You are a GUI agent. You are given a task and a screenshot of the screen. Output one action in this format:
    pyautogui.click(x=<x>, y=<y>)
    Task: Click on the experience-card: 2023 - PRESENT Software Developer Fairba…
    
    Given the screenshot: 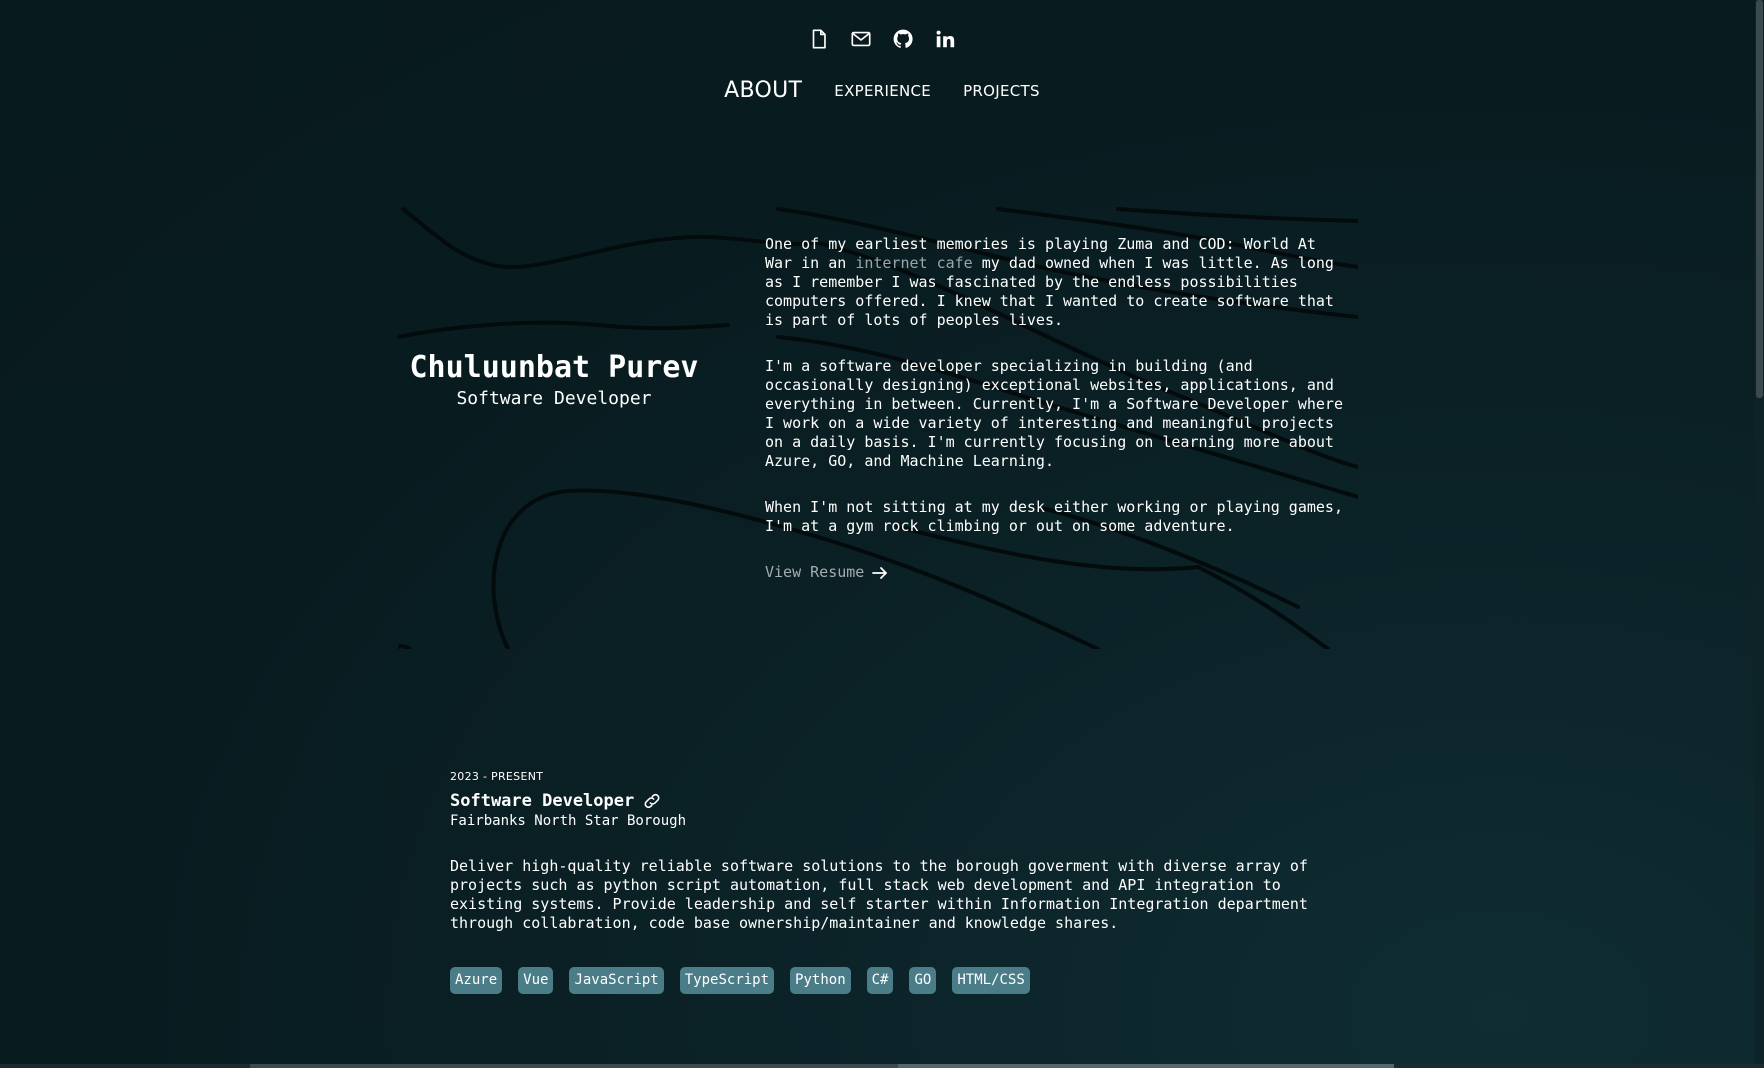 What is the action you would take?
    pyautogui.click(x=880, y=882)
    